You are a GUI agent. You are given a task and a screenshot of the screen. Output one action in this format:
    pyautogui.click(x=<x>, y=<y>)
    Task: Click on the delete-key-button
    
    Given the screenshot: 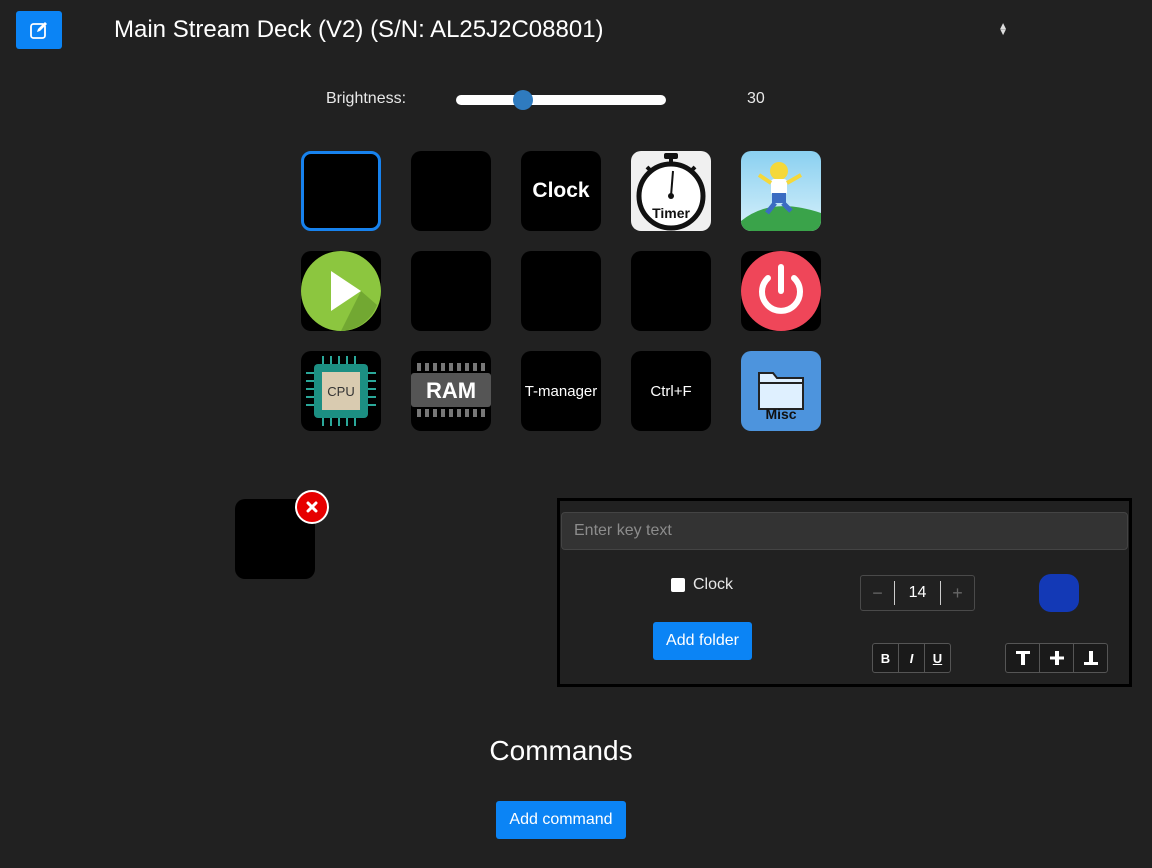 What is the action you would take?
    pyautogui.click(x=312, y=507)
    